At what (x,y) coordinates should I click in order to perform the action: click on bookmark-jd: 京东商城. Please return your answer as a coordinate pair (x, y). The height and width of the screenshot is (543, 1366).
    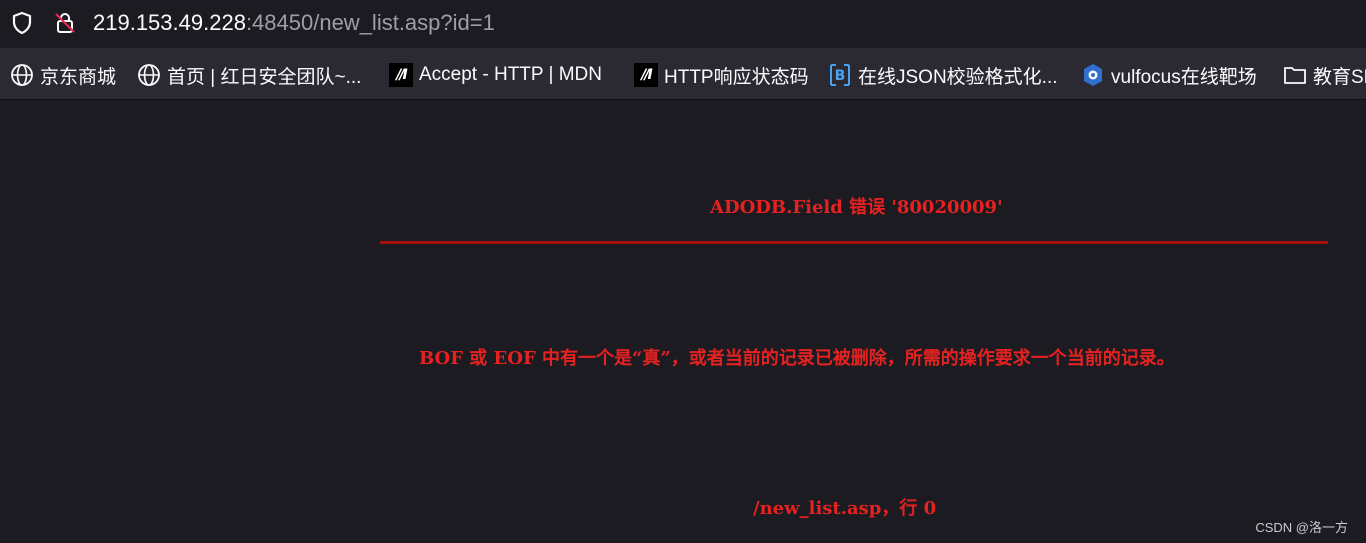
    Looking at the image, I should click on (63, 75).